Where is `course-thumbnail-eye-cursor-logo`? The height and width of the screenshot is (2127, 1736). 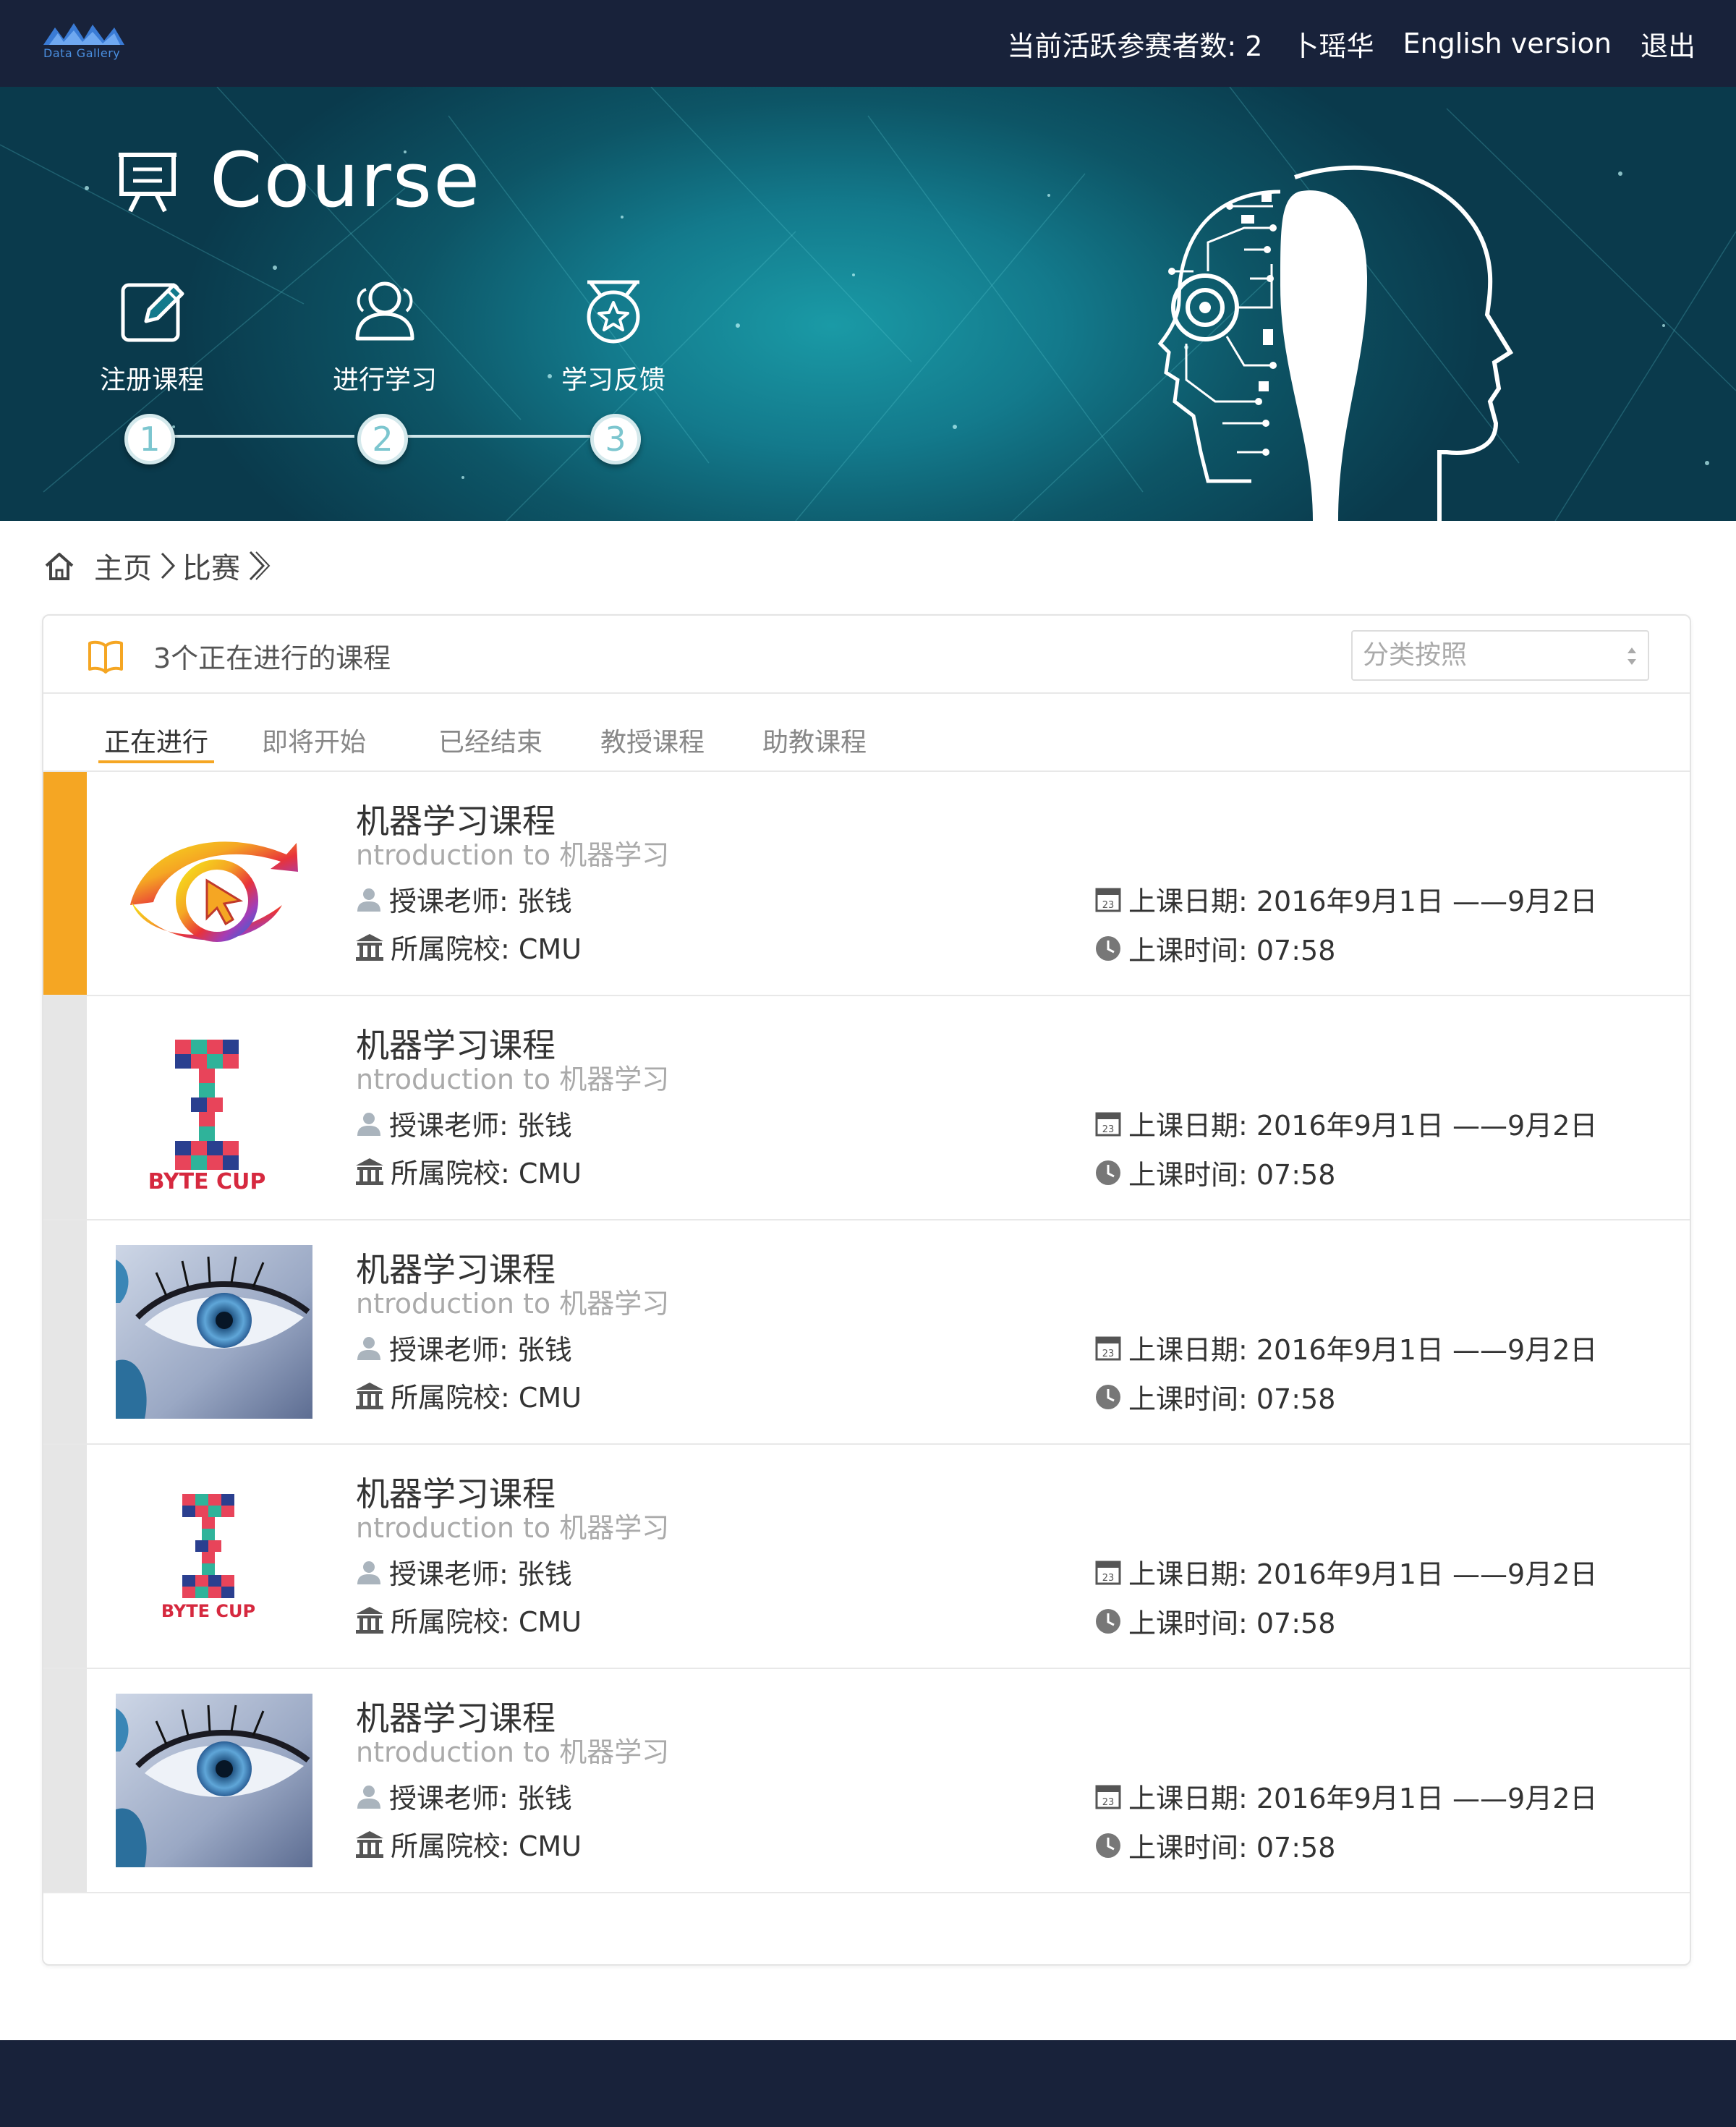 course-thumbnail-eye-cursor-logo is located at coordinates (214, 884).